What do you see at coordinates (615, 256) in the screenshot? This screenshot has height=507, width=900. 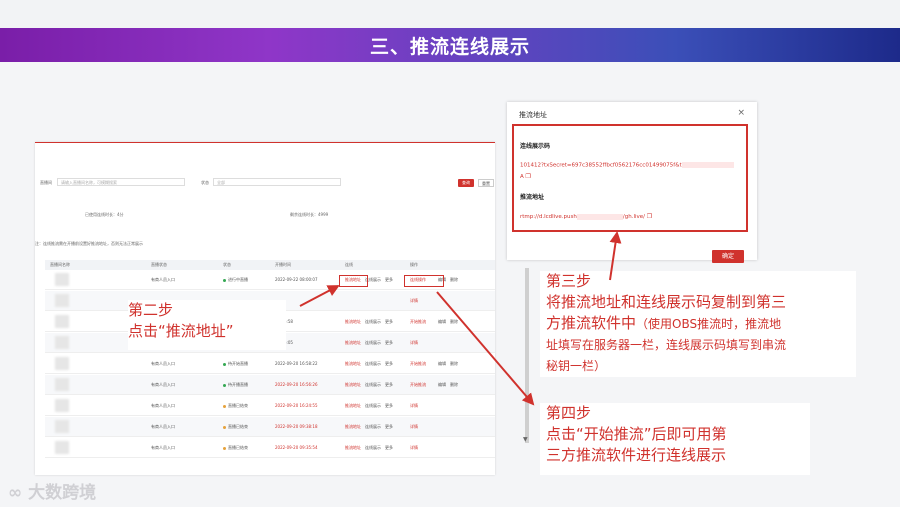 I see `step3-arrow` at bounding box center [615, 256].